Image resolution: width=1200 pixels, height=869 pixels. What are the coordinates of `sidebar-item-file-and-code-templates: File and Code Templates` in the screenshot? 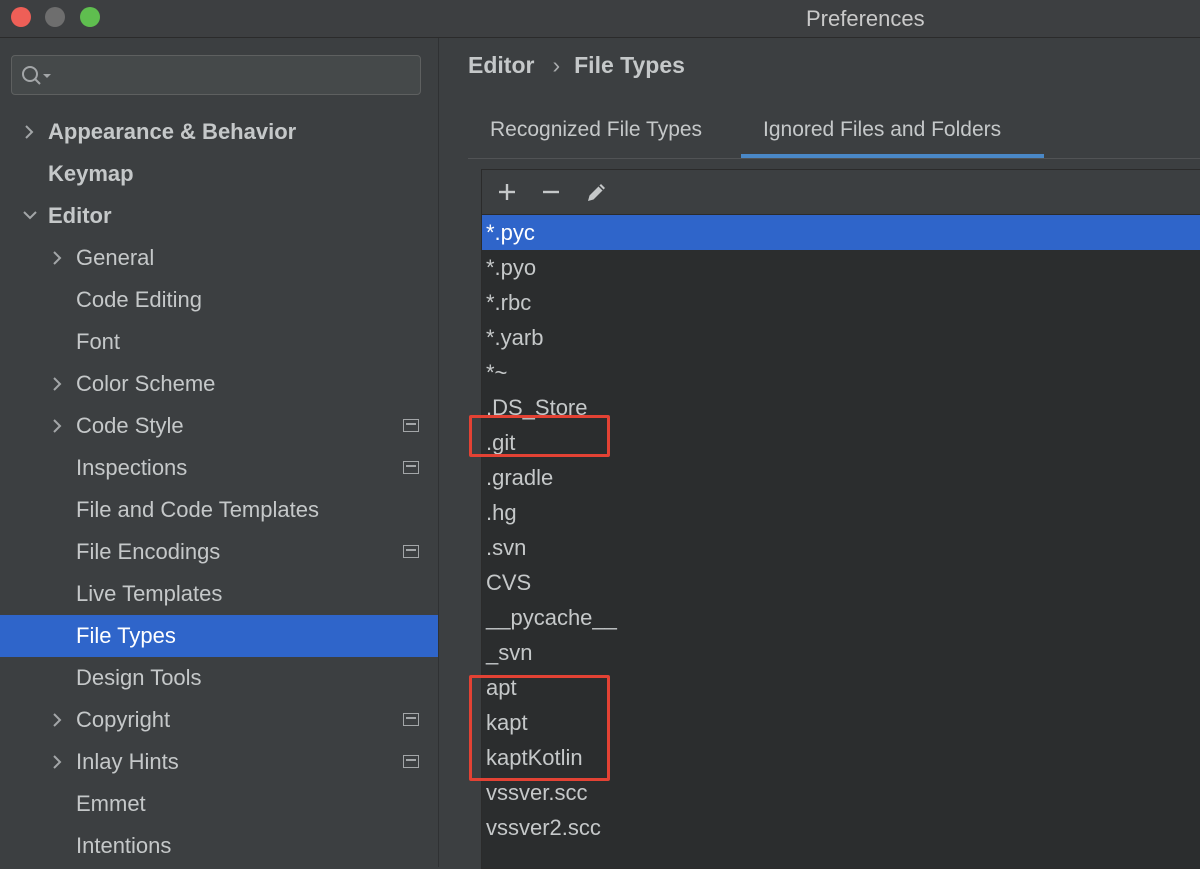 It's located at (219, 510).